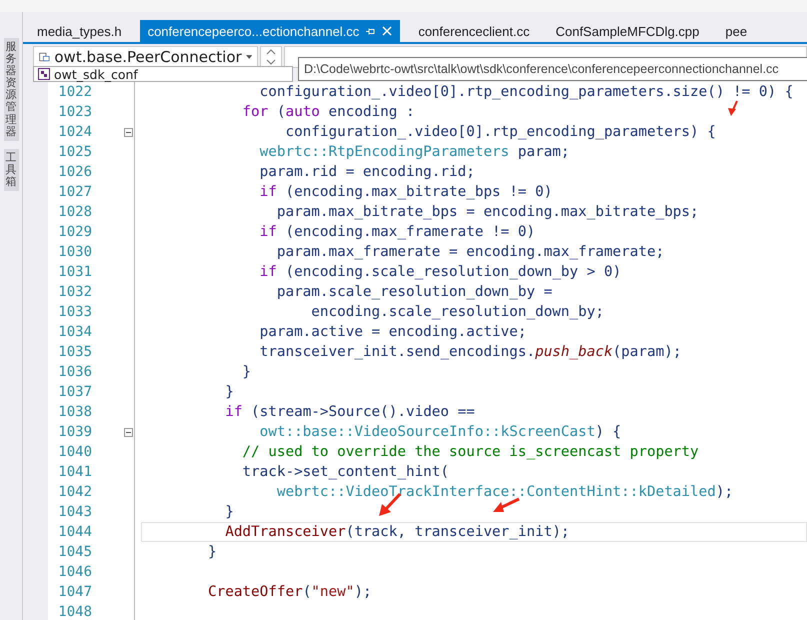  Describe the element at coordinates (75, 512) in the screenshot. I see `line-number: 1043` at that location.